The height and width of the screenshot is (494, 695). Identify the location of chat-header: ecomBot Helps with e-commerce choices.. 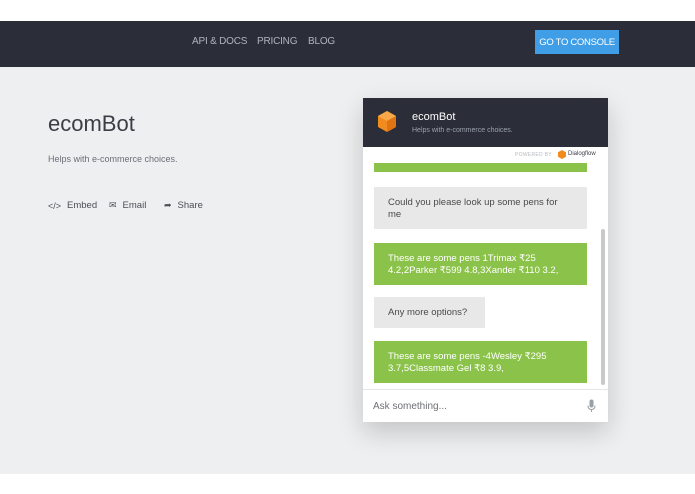
(485, 122).